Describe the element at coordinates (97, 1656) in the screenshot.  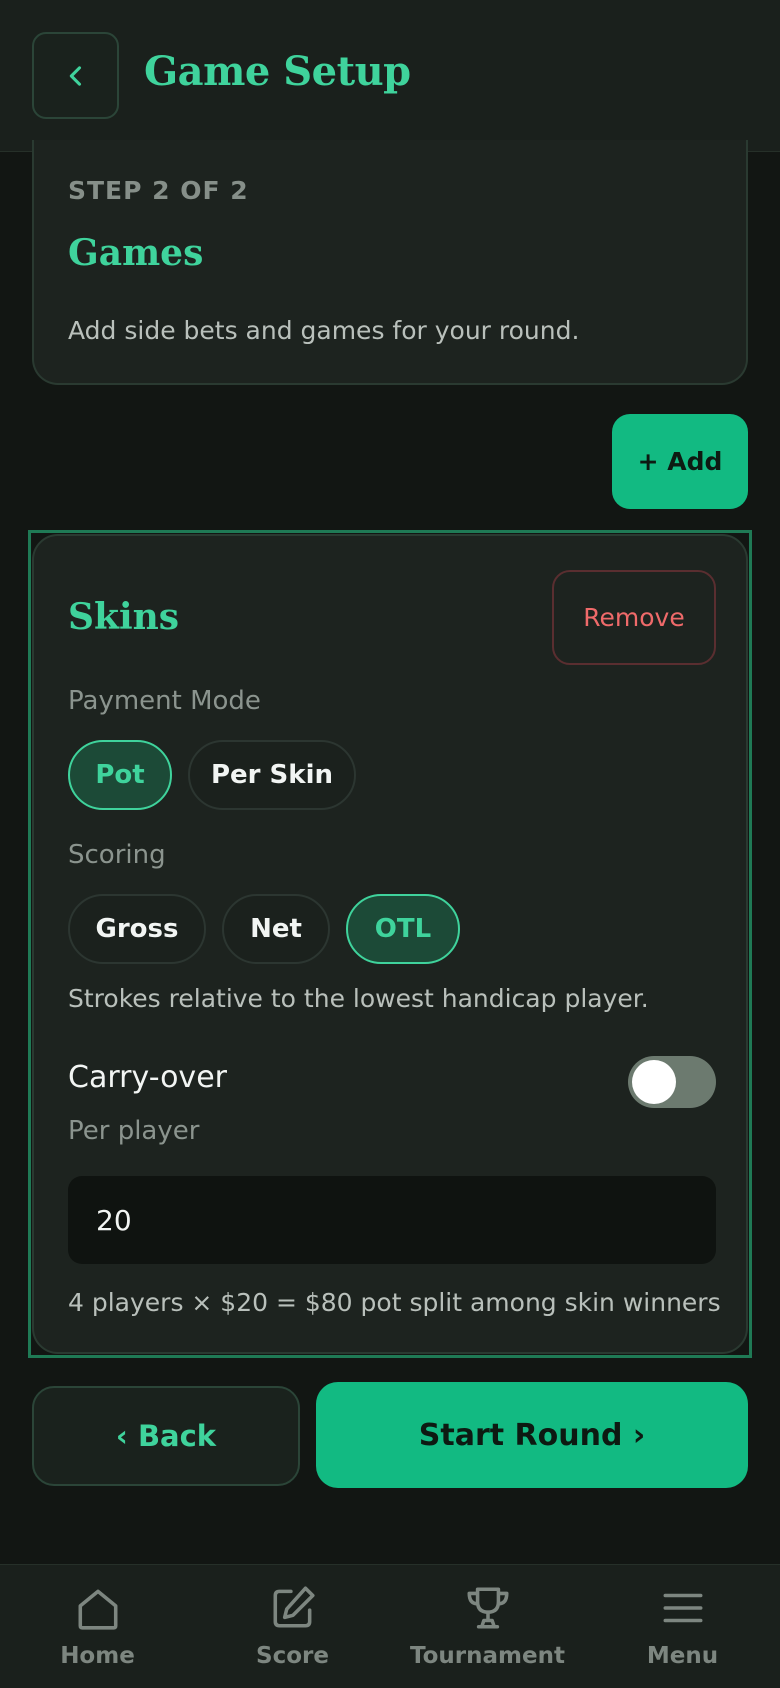
I see `nav-label-home: Home` at that location.